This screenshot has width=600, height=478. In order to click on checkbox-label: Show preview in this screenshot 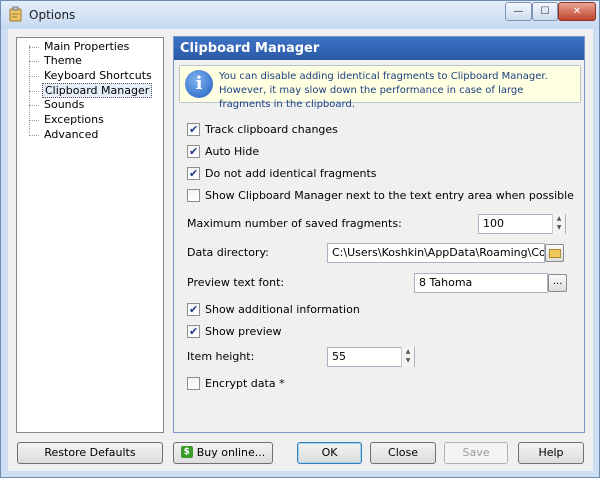, I will do `click(243, 331)`.